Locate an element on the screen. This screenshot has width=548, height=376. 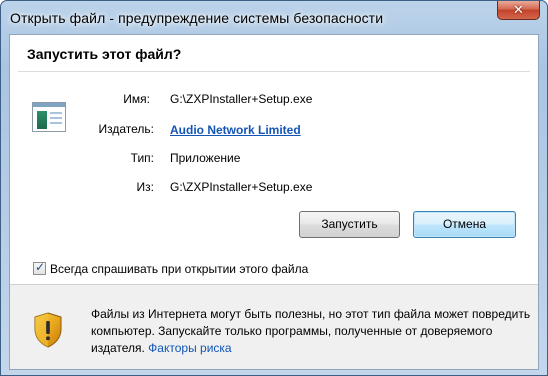
run-button: Запустить is located at coordinates (349, 224).